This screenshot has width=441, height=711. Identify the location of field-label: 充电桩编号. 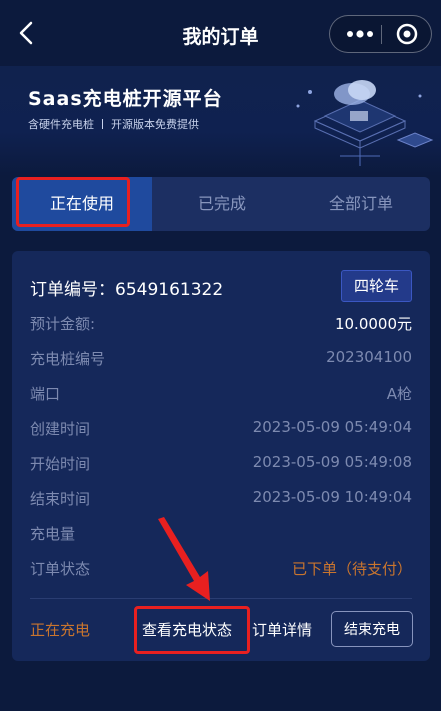
(68, 359).